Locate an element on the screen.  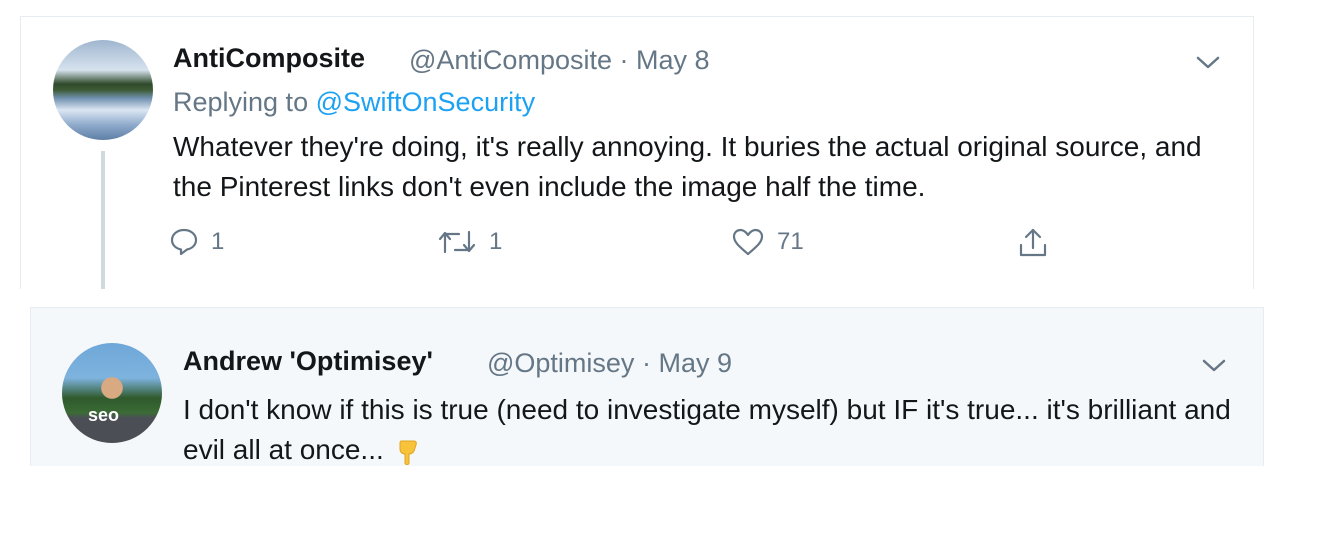
share-icon is located at coordinates (1033, 242).